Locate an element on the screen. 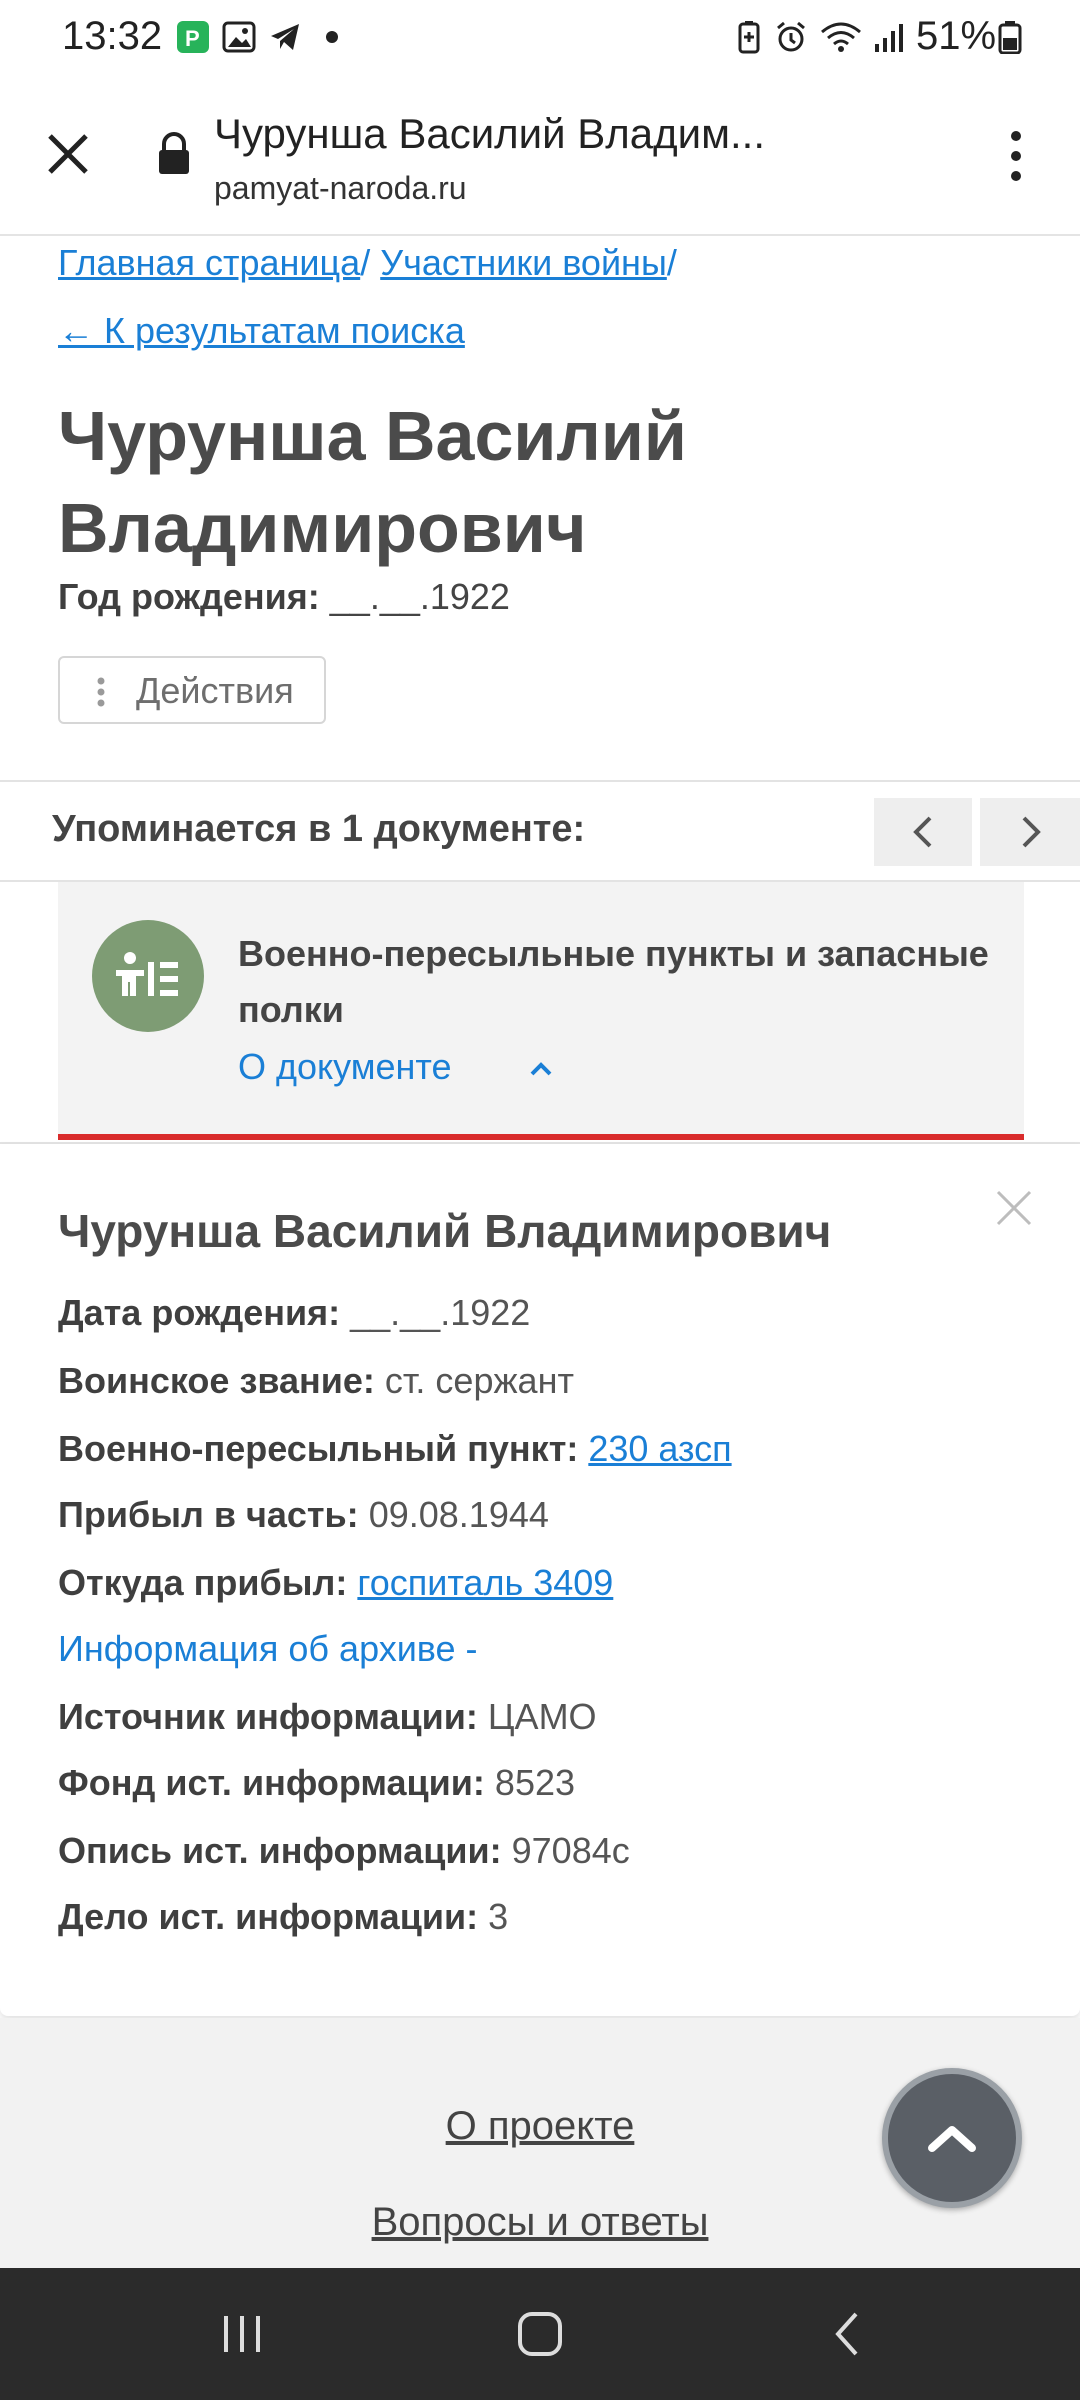  field-value: ст. сержант is located at coordinates (479, 1380).